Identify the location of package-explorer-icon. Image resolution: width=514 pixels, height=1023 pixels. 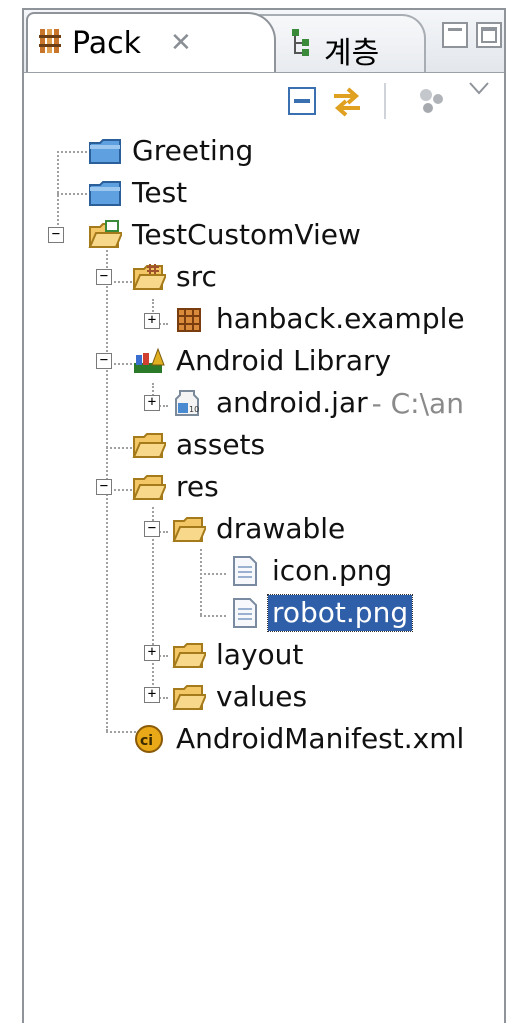
(50, 41).